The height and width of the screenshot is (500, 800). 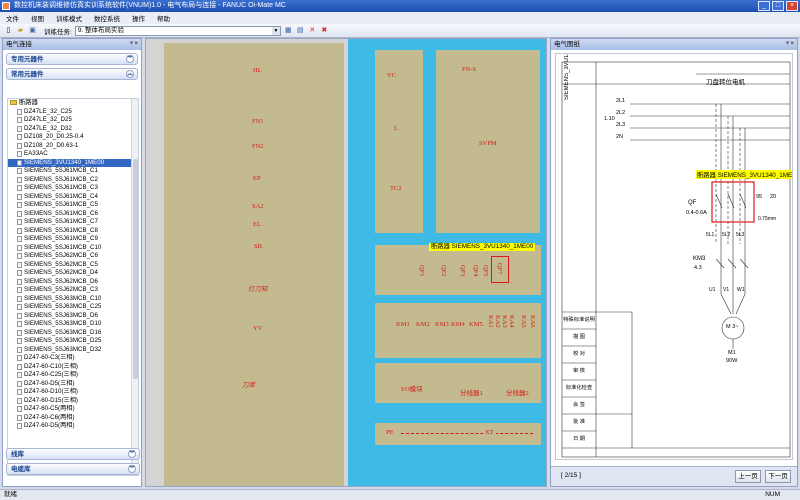 What do you see at coordinates (130, 74) in the screenshot?
I see `chevron-up-icon: ︽` at bounding box center [130, 74].